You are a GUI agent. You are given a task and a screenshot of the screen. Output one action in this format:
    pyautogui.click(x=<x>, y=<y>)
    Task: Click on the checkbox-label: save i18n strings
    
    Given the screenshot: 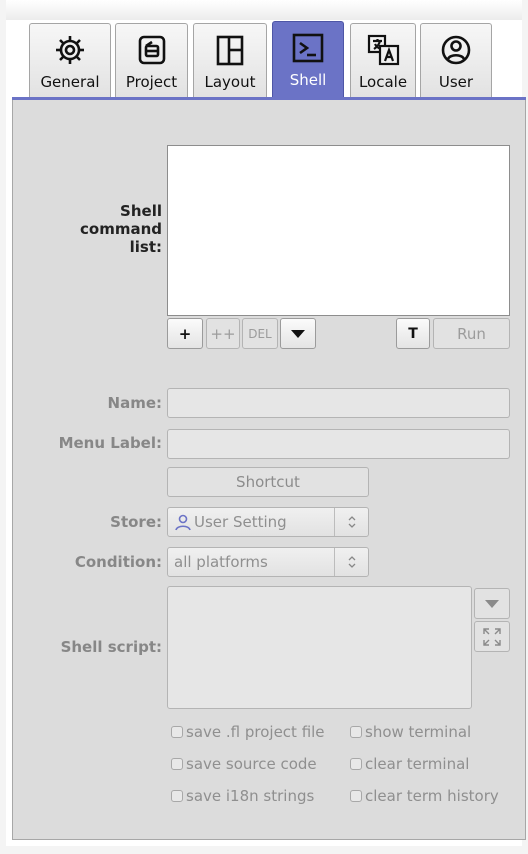 What is the action you would take?
    pyautogui.click(x=250, y=796)
    